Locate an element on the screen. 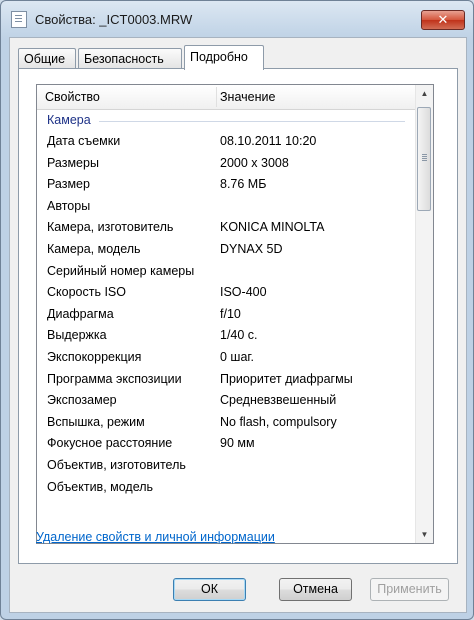 The height and width of the screenshot is (620, 474). property-value: DYNAX 5D is located at coordinates (251, 249).